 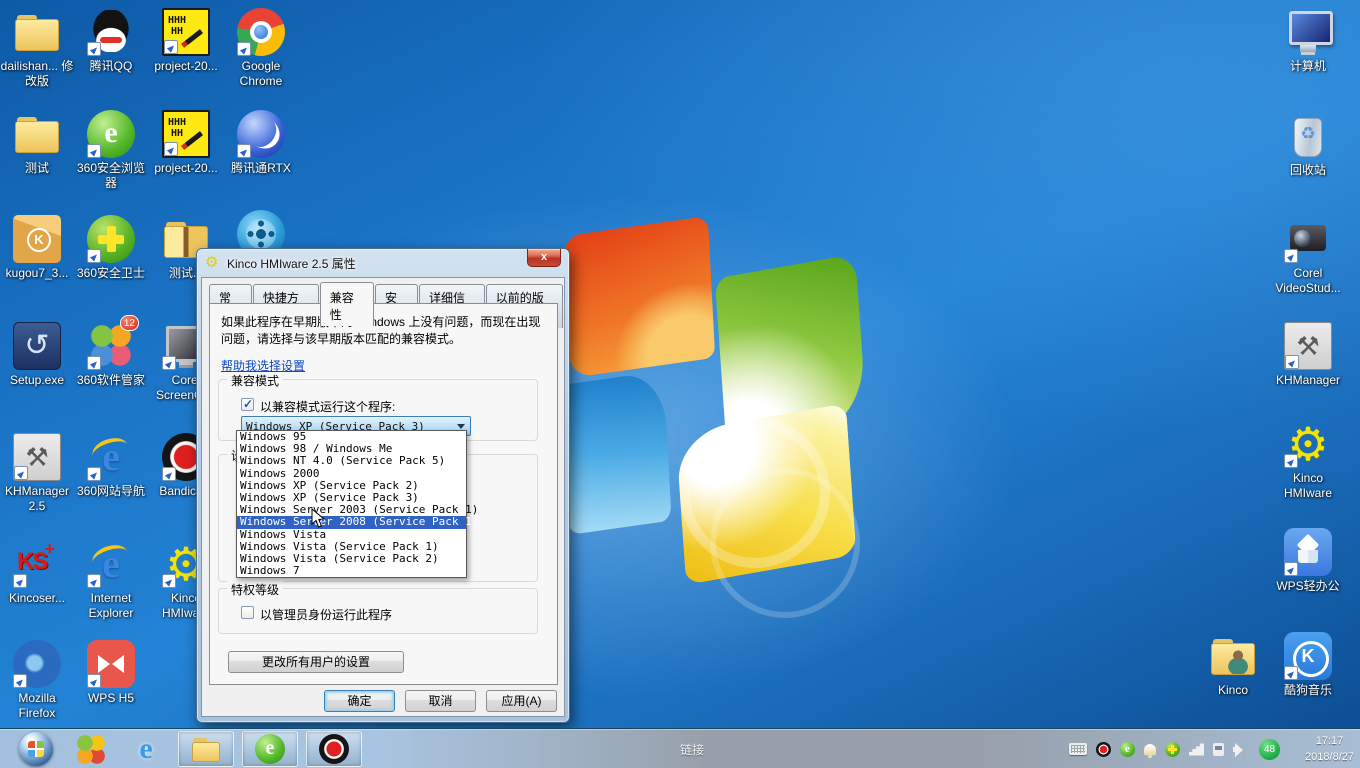 I want to click on dialog-title: Kinco HMIware 2.5 属性, so click(x=291, y=263).